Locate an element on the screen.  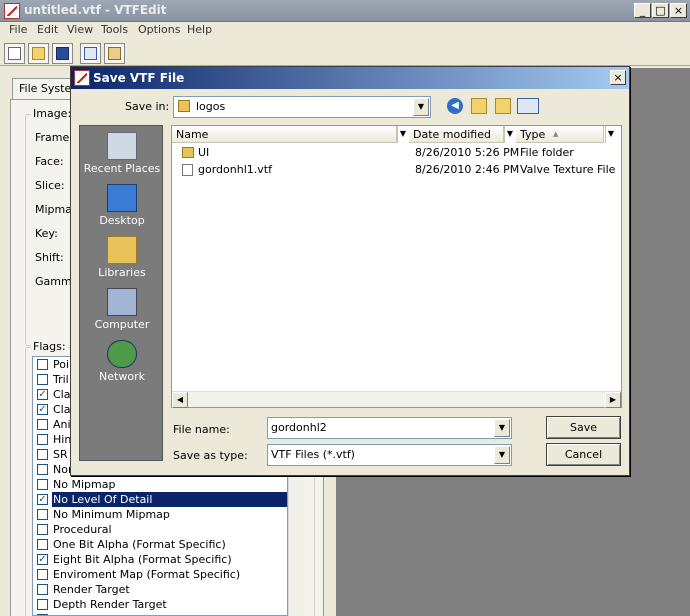
new-button is located at coordinates (14, 53).